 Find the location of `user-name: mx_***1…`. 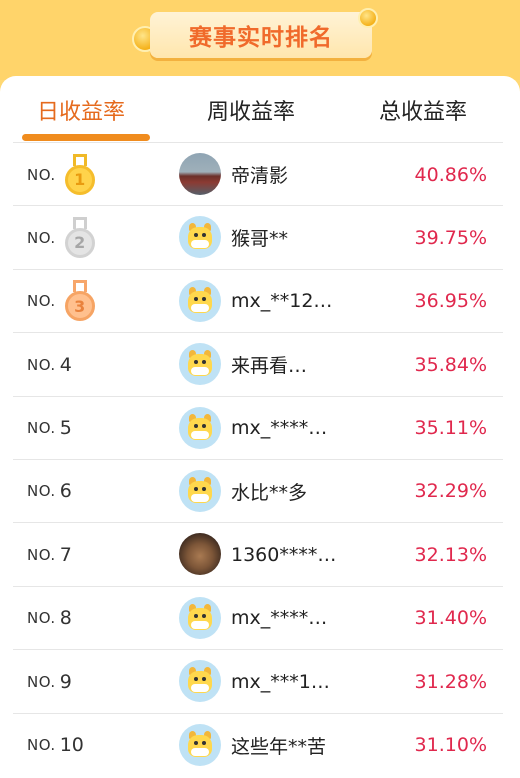

user-name: mx_***1… is located at coordinates (280, 681).